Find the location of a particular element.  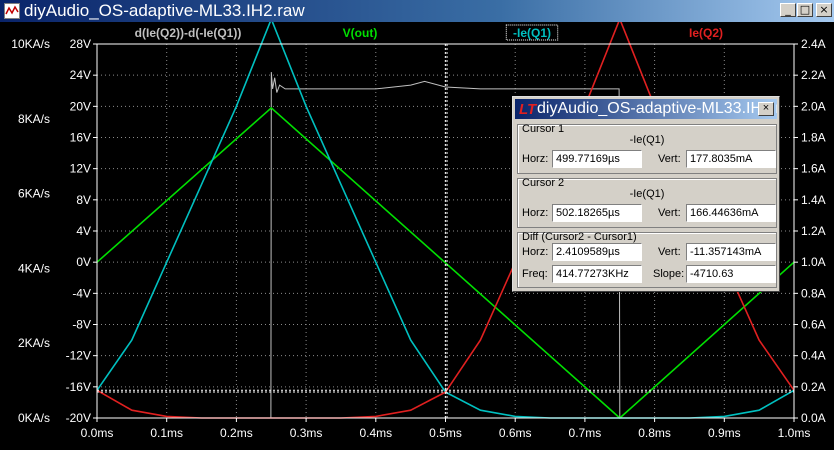

y-left-tick-label: 20V is located at coordinates (80, 106).